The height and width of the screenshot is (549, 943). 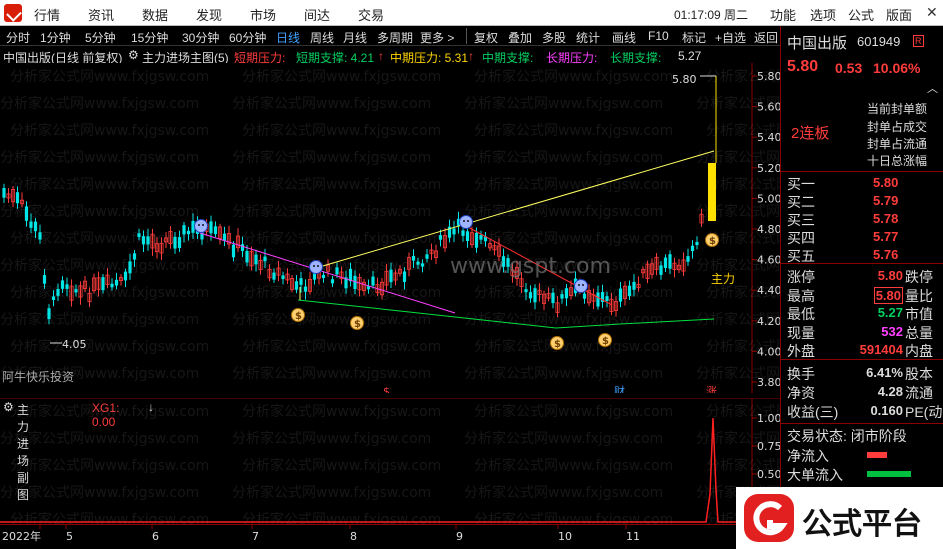 What do you see at coordinates (55, 37) in the screenshot?
I see `tab-1min: 1分钟` at bounding box center [55, 37].